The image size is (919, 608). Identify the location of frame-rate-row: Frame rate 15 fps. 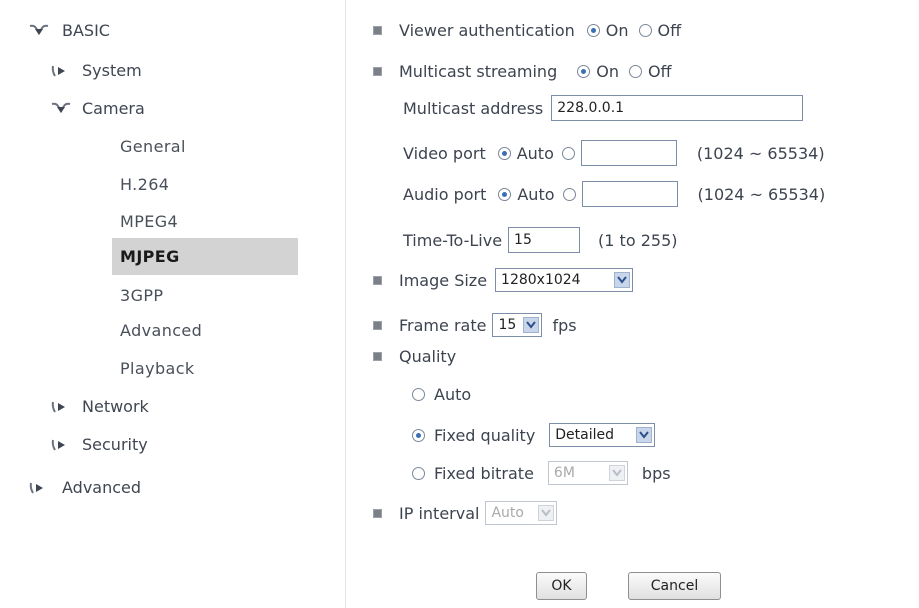
(475, 325).